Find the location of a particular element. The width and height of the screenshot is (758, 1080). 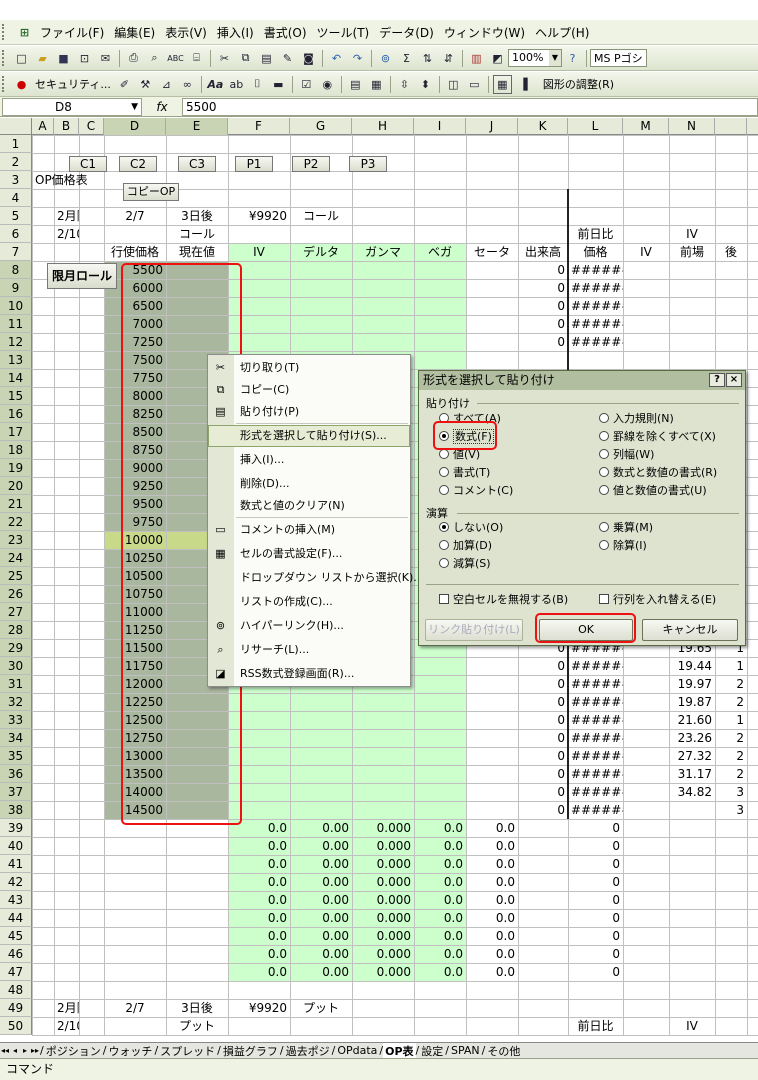

chevron-down-icon: ▼ is located at coordinates (555, 58).